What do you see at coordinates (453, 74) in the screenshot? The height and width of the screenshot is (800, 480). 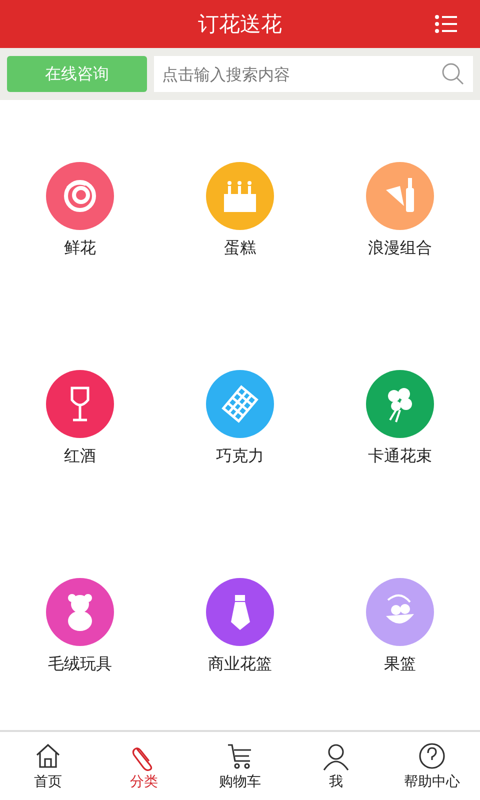 I see `search-icon` at bounding box center [453, 74].